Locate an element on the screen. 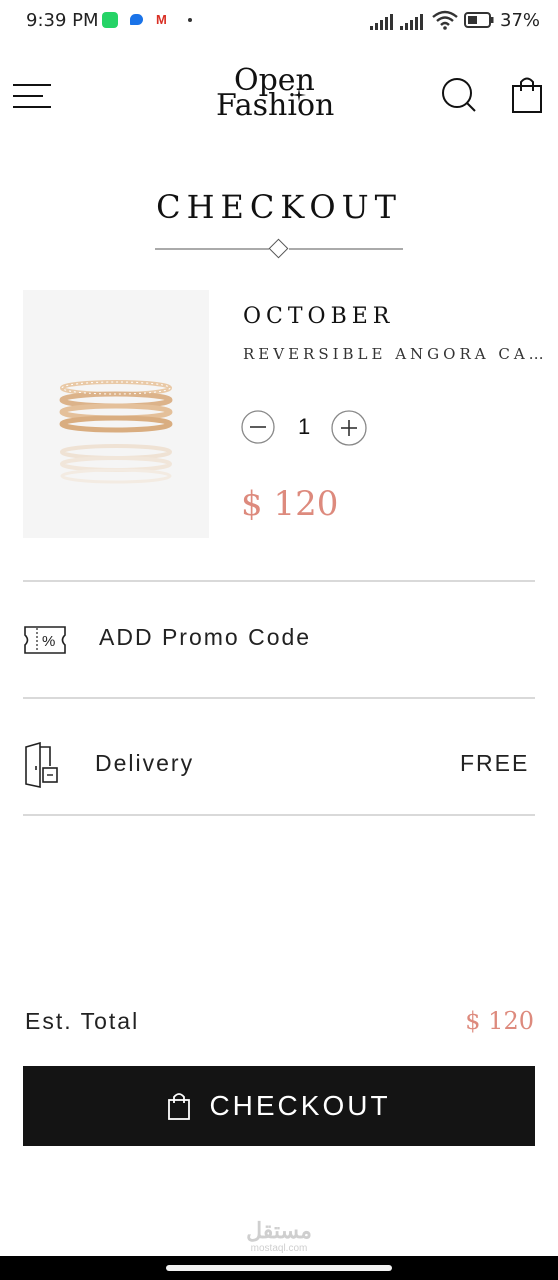 The height and width of the screenshot is (1280, 558). messages-icon is located at coordinates (136, 19).